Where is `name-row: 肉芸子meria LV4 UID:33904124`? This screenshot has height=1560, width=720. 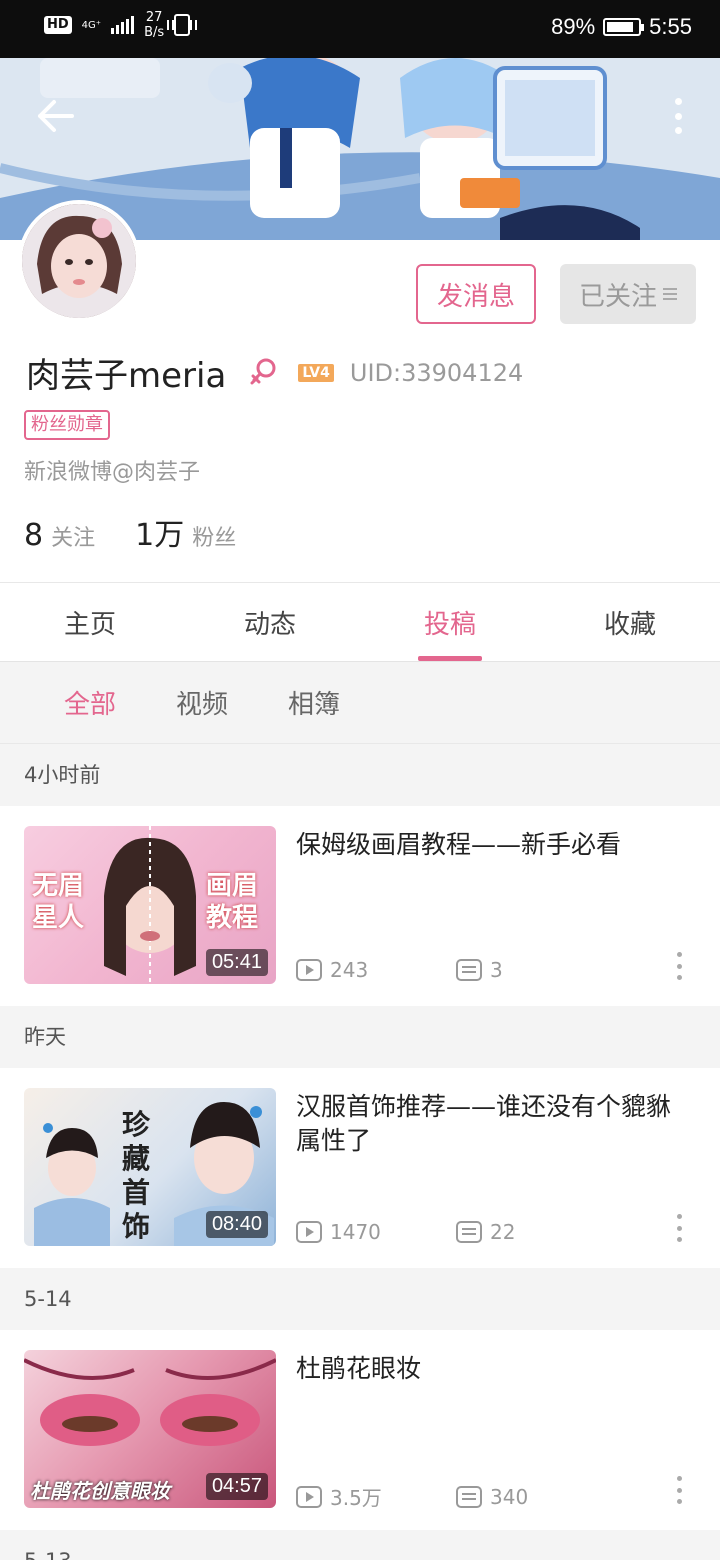
name-row: 肉芸子meria LV4 UID:33904124 is located at coordinates (274, 372).